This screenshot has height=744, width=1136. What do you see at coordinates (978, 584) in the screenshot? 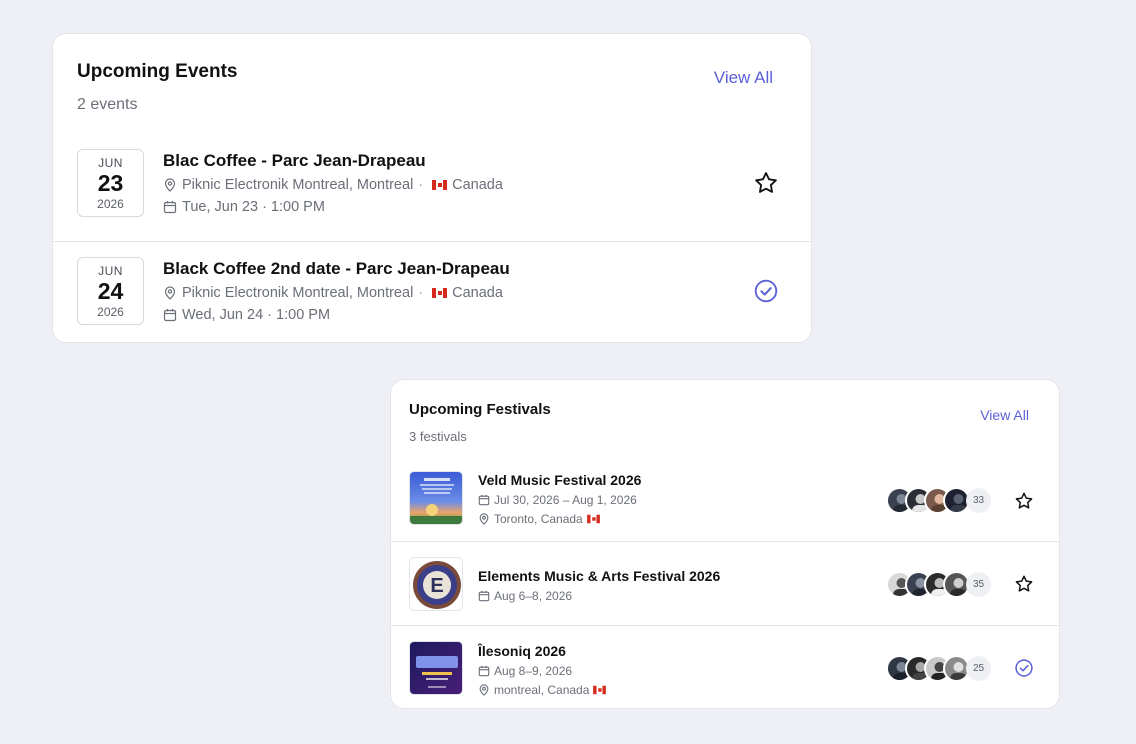
I see `artist-count: 35` at bounding box center [978, 584].